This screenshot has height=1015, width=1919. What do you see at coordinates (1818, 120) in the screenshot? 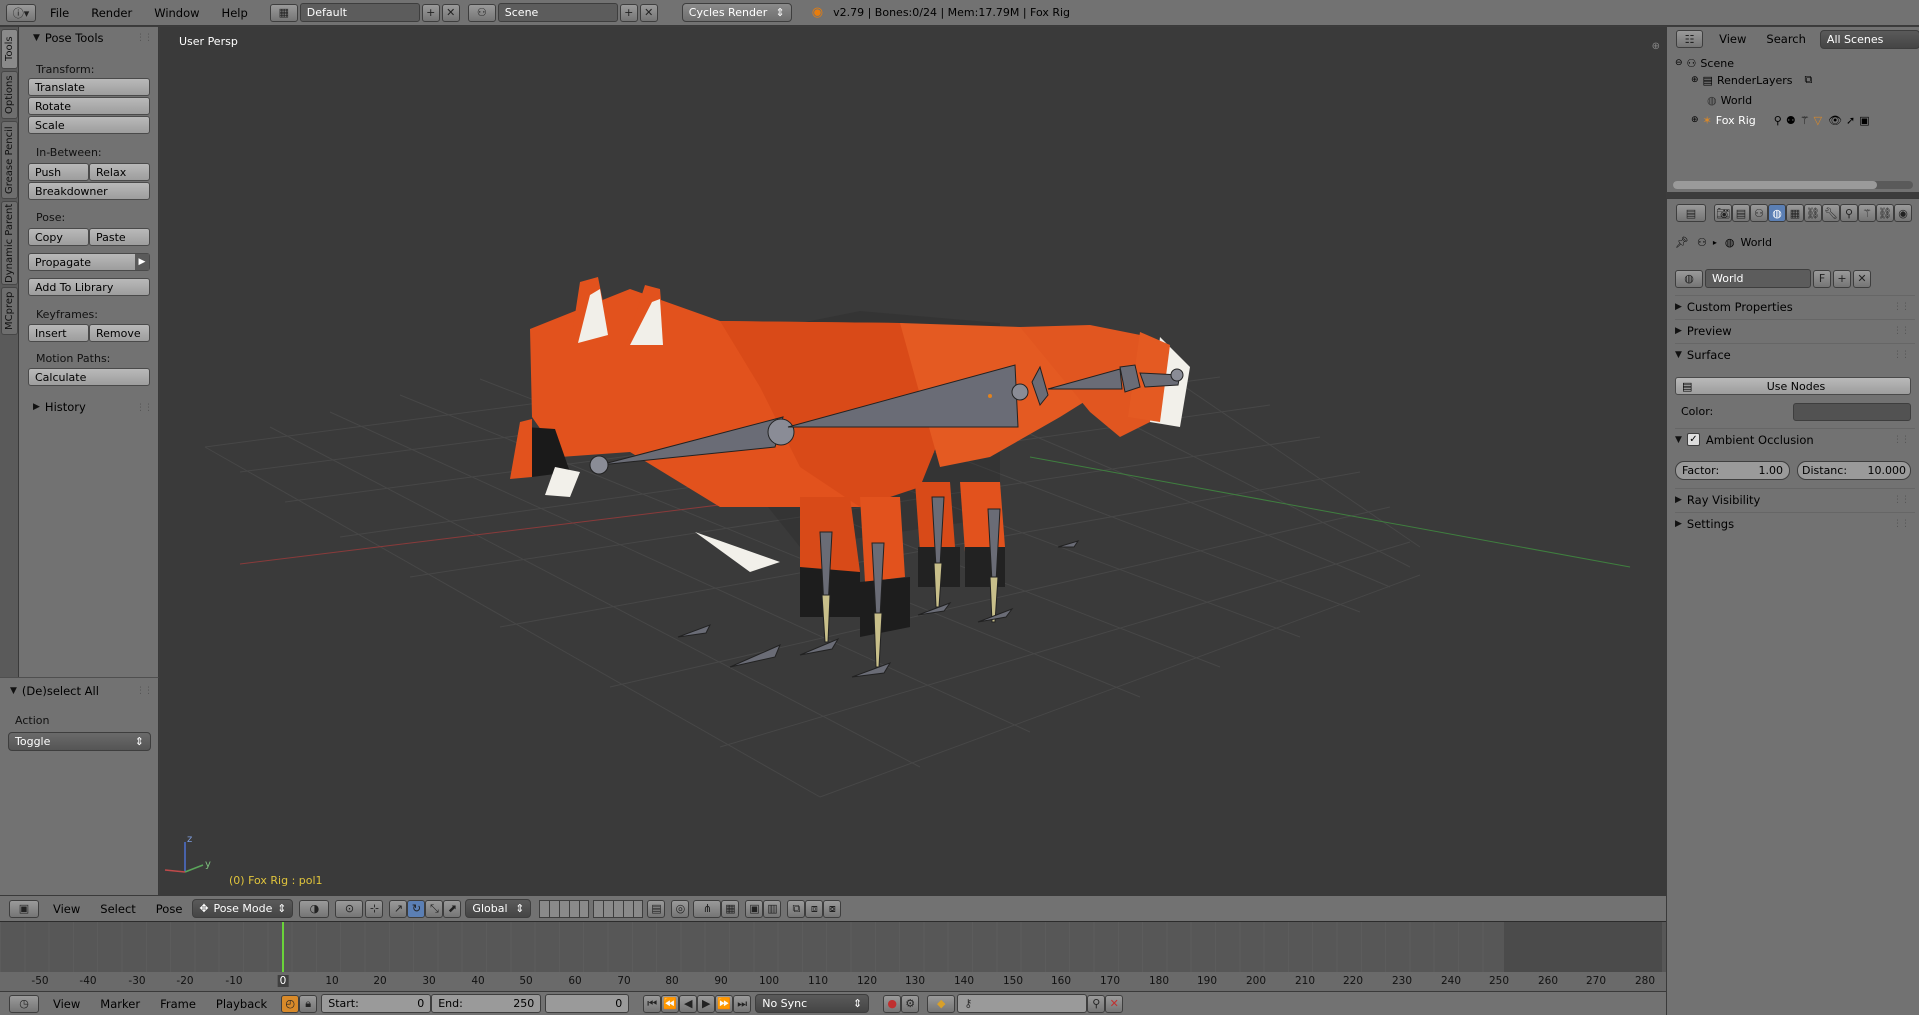
I see `mesh-icon: ▽` at bounding box center [1818, 120].